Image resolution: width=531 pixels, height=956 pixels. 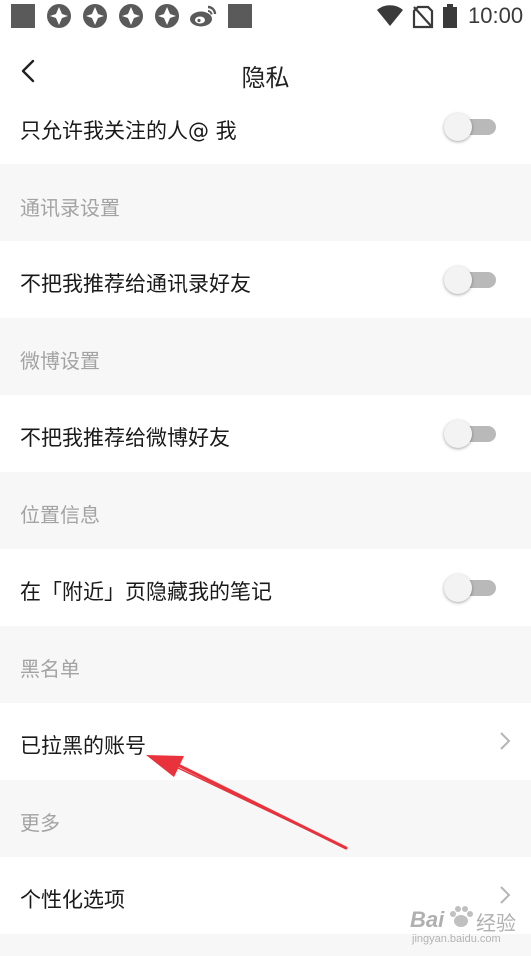 What do you see at coordinates (83, 746) in the screenshot?
I see `row-label: 已拉黑的账号` at bounding box center [83, 746].